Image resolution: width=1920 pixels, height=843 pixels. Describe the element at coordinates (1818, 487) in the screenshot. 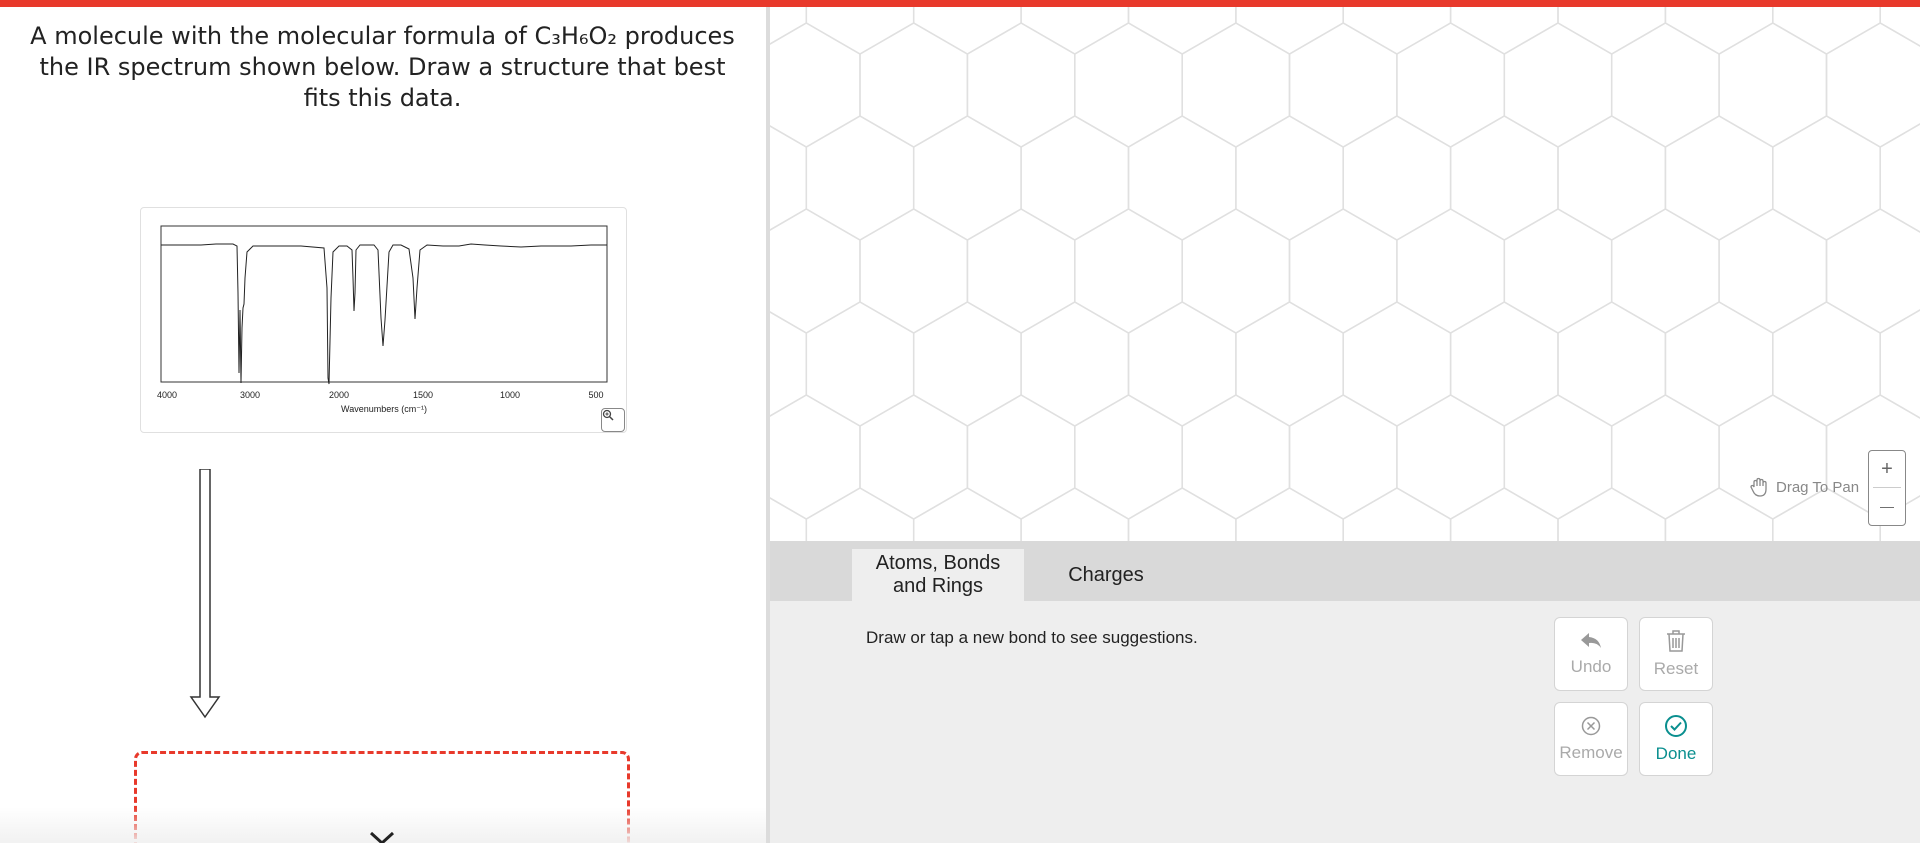

I see `drag-to-pan-label: Drag To Pan` at that location.